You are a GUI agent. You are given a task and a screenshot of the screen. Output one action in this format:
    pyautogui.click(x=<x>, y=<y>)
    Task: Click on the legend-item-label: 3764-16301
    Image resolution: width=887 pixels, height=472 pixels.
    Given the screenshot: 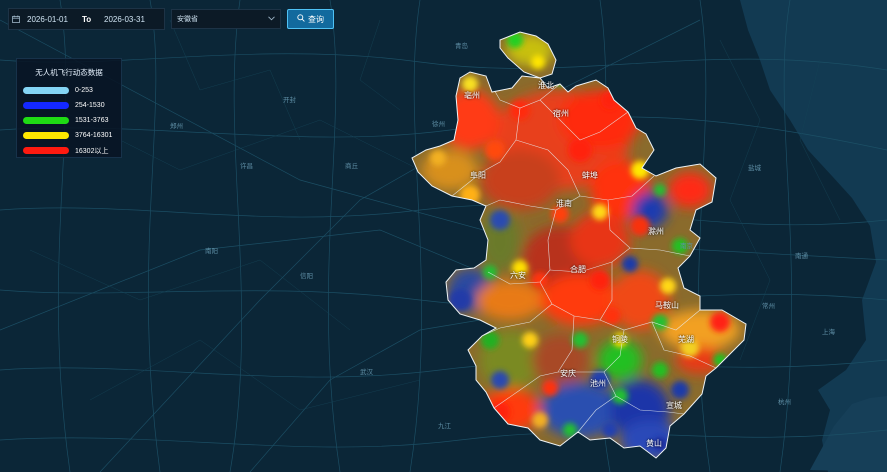 What is the action you would take?
    pyautogui.click(x=94, y=135)
    